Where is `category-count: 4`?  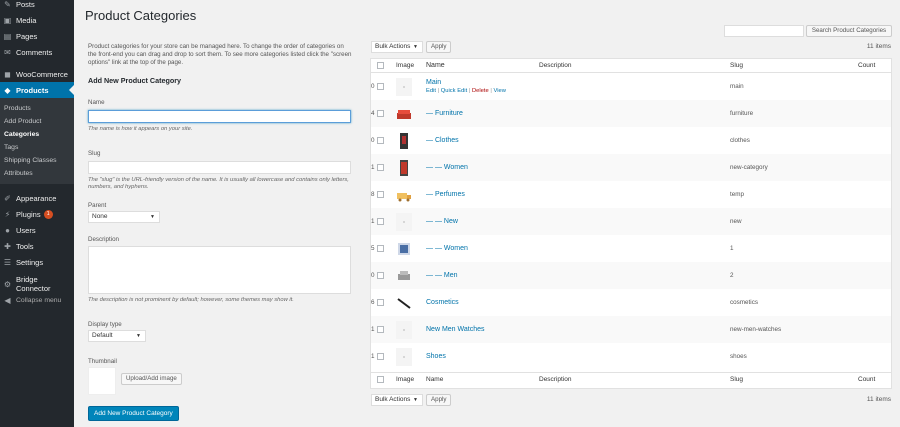
category-count: 4 is located at coordinates (631, 113).